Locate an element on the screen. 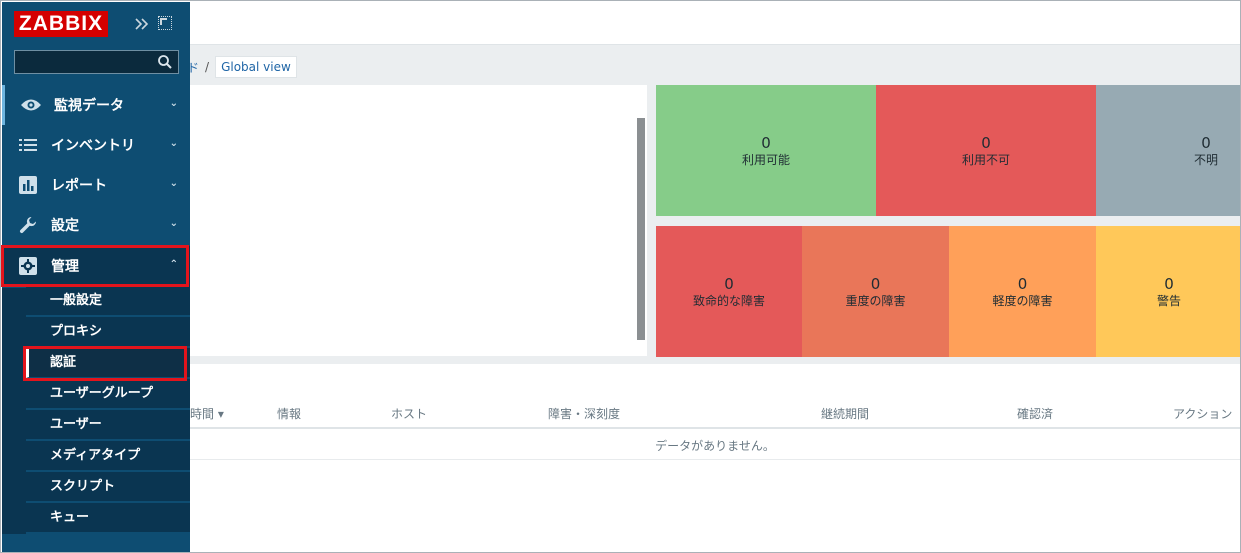  search-input is located at coordinates (96, 62).